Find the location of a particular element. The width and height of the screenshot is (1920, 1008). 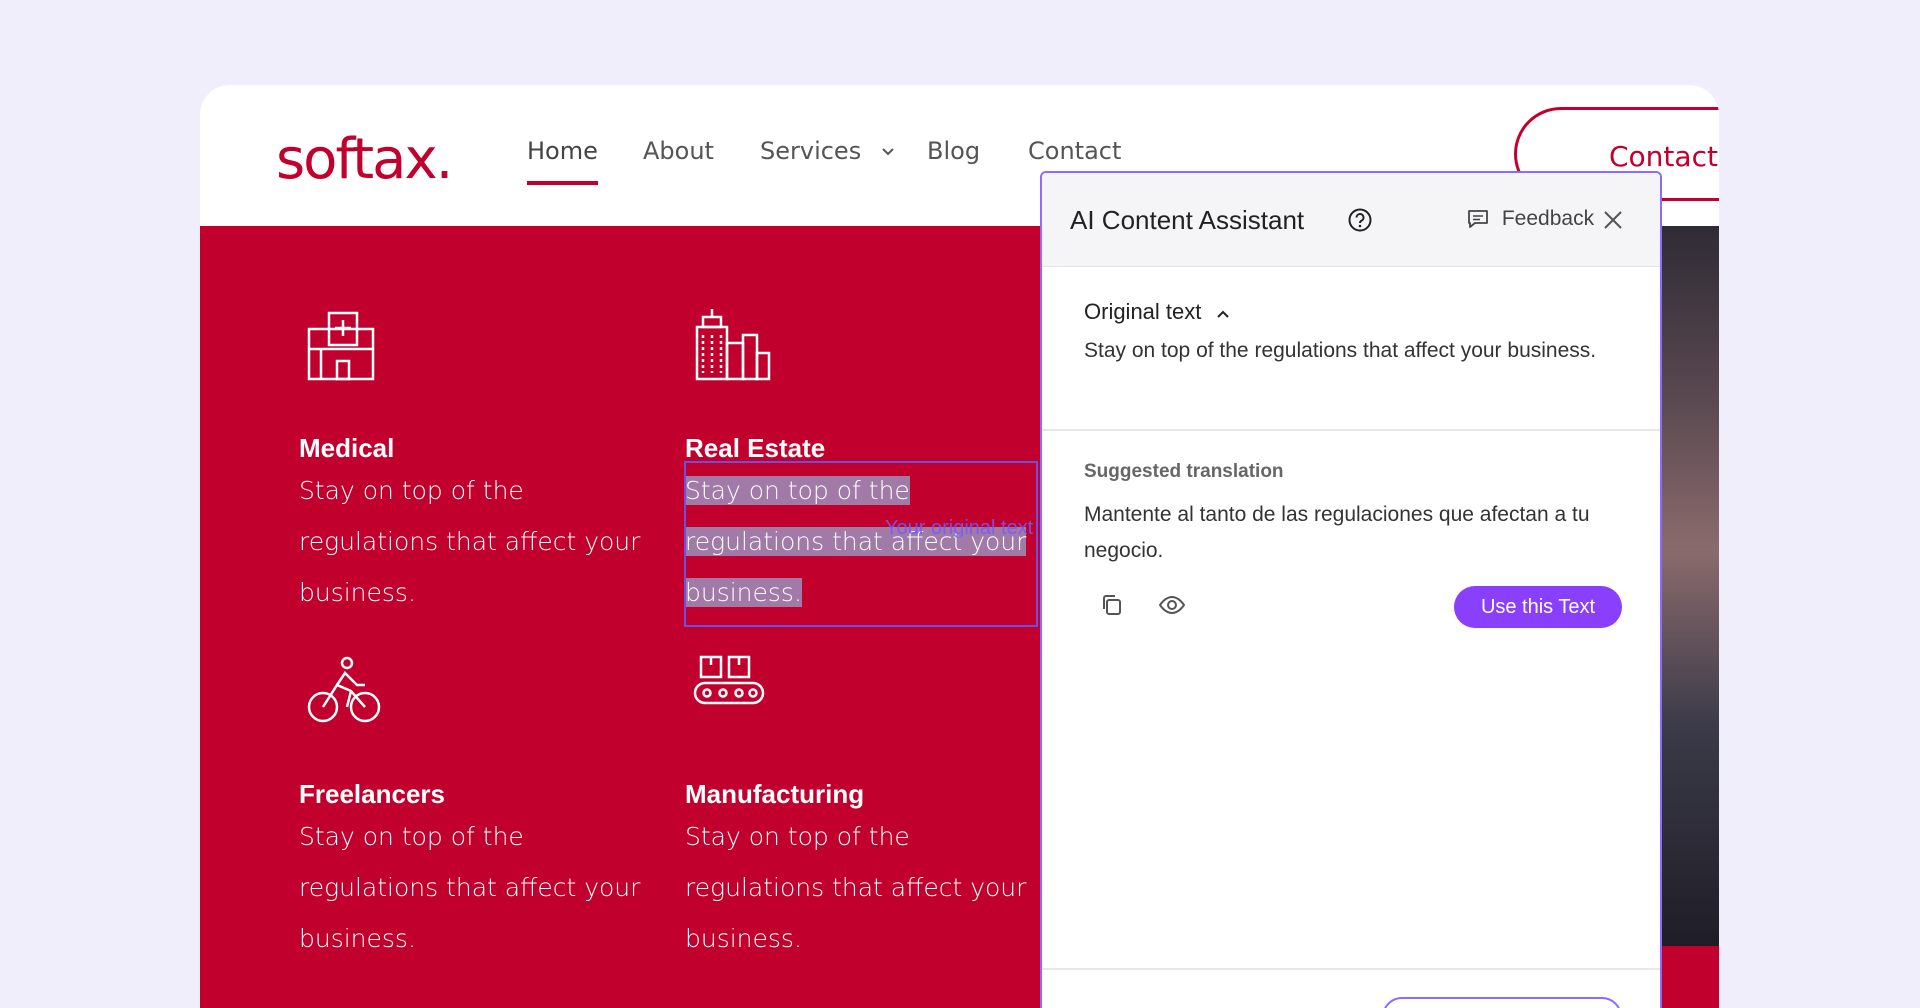

chevron-down-icon is located at coordinates (888, 152).